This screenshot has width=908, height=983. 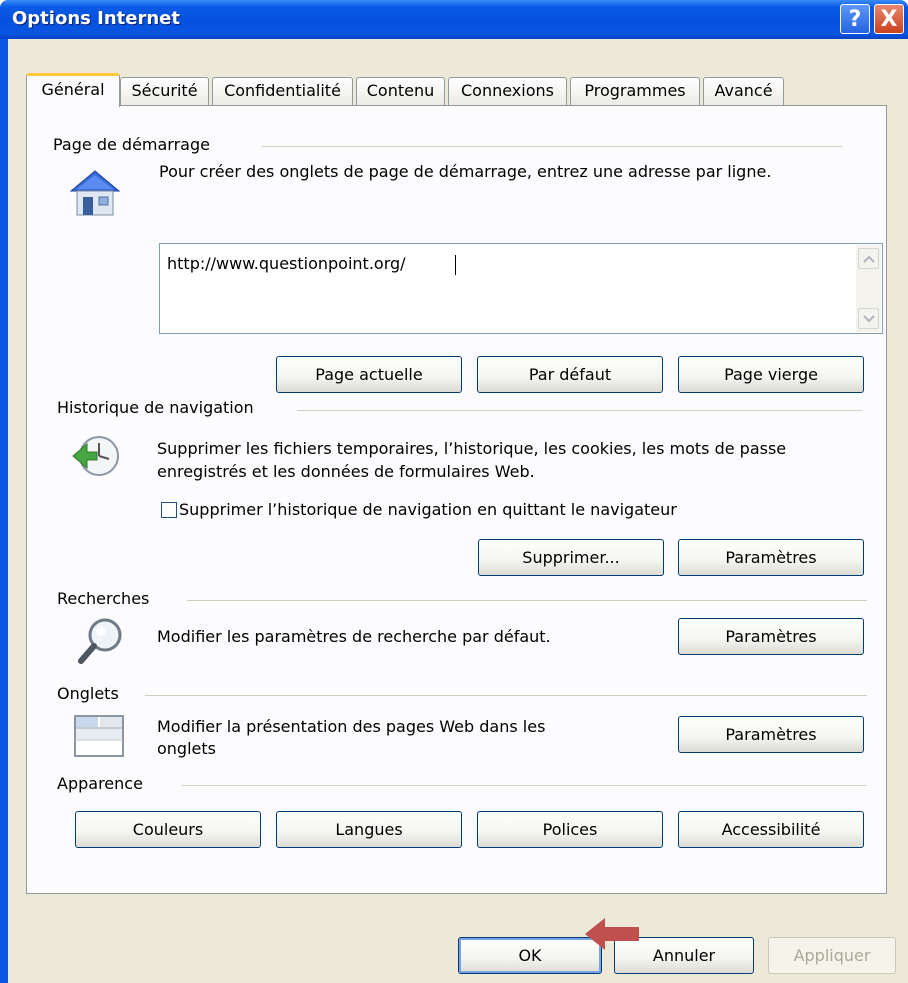 I want to click on tab-programmes: Programmes, so click(x=635, y=91).